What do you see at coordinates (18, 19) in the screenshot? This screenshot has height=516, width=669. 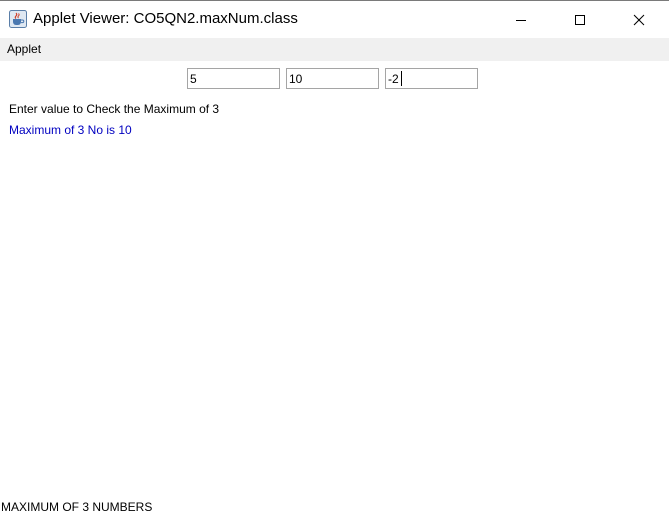 I see `java-cup-icon` at bounding box center [18, 19].